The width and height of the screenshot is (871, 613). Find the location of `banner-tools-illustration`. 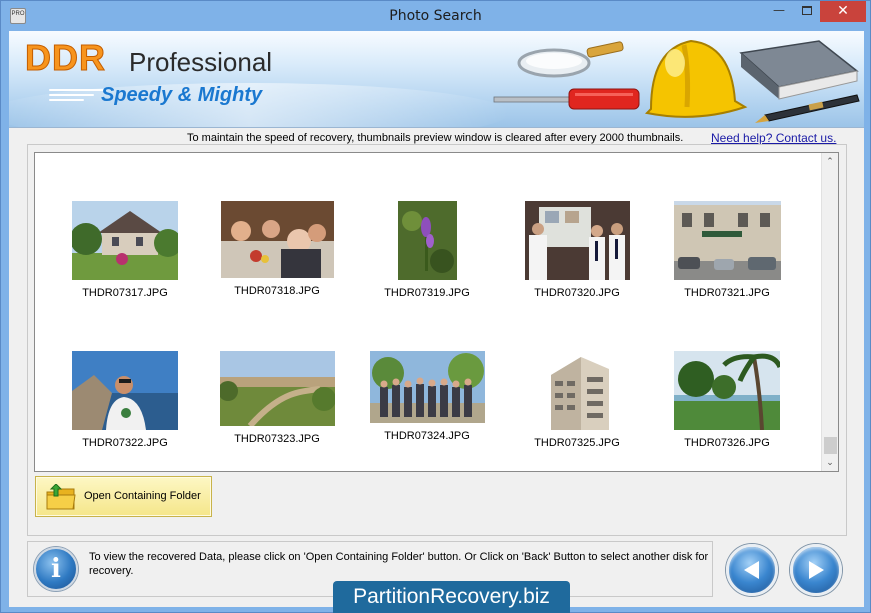

banner-tools-illustration is located at coordinates (676, 81).